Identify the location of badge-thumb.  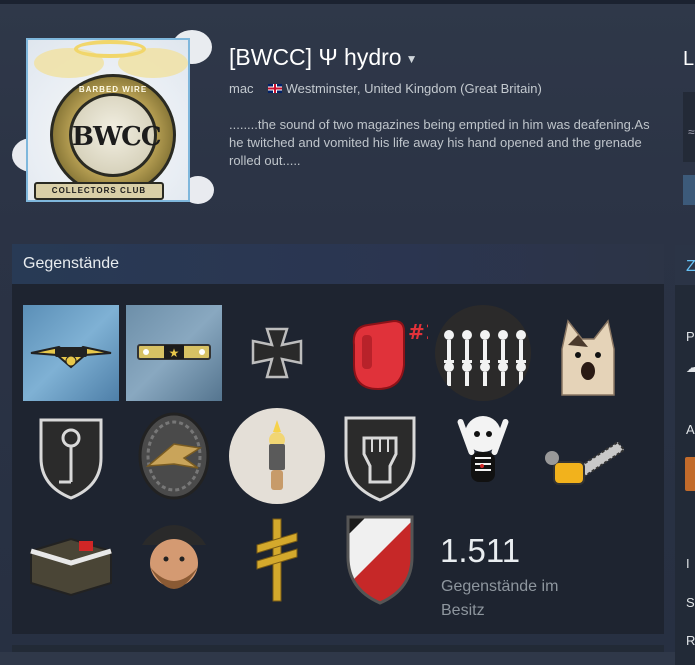
(690, 474).